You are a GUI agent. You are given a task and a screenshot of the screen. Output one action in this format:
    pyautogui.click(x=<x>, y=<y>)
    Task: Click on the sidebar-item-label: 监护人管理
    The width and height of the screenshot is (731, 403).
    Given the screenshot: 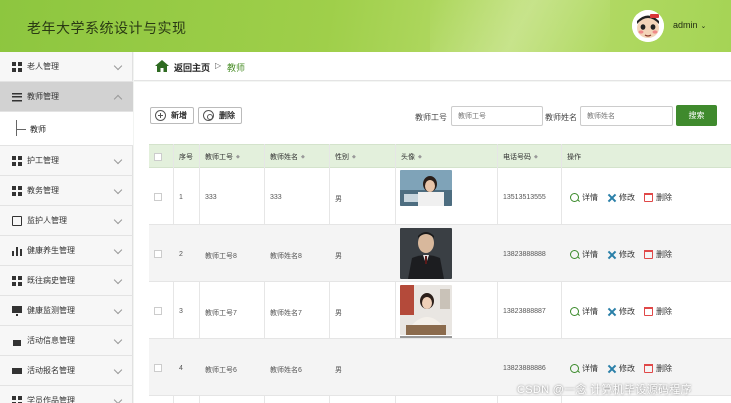 What is the action you would take?
    pyautogui.click(x=47, y=220)
    